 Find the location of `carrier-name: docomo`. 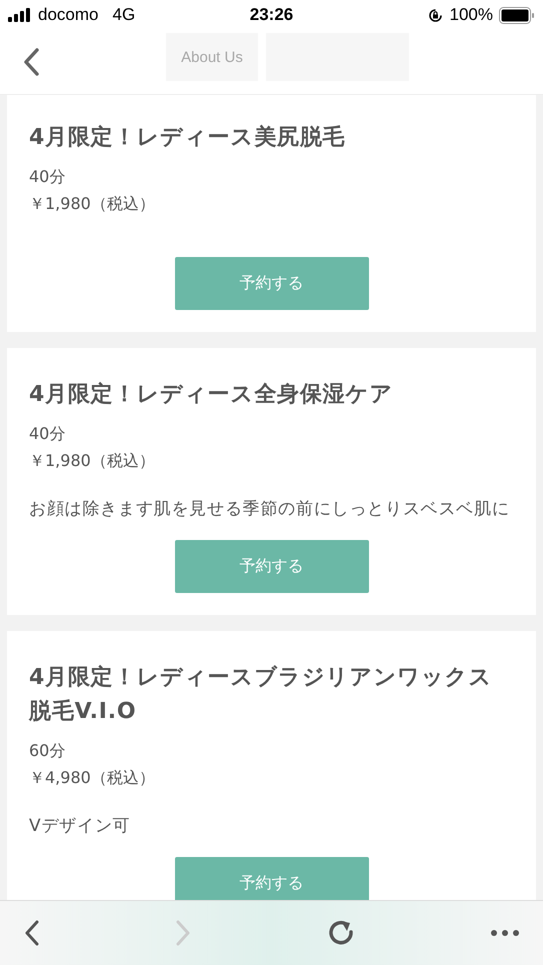

carrier-name: docomo is located at coordinates (68, 15).